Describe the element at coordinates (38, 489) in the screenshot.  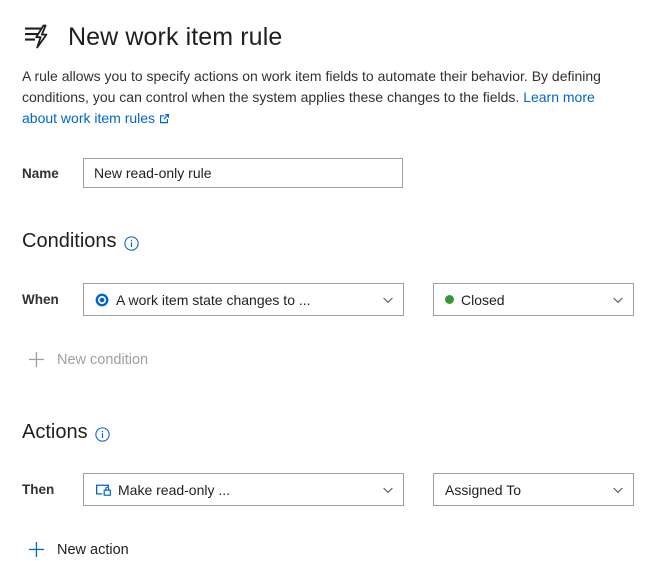
I see `then-label: Then` at that location.